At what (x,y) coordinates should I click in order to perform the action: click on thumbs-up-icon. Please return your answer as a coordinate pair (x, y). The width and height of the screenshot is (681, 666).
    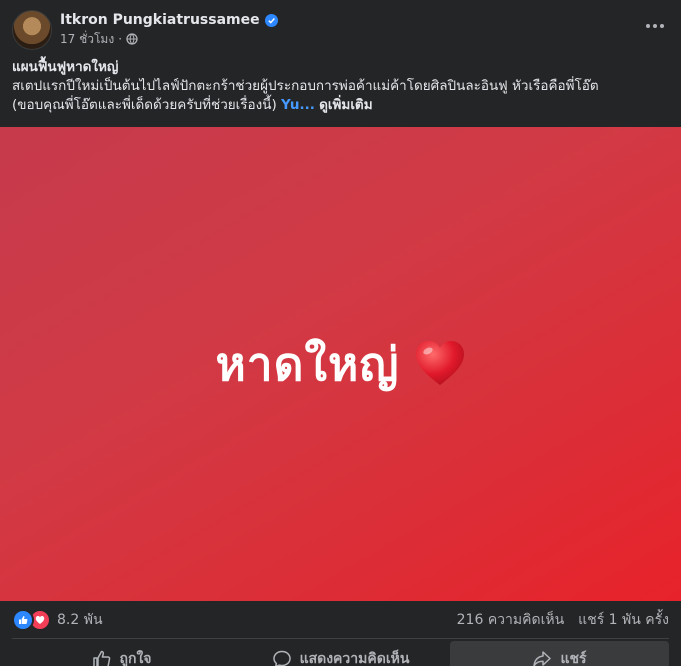
    Looking at the image, I should click on (101, 658).